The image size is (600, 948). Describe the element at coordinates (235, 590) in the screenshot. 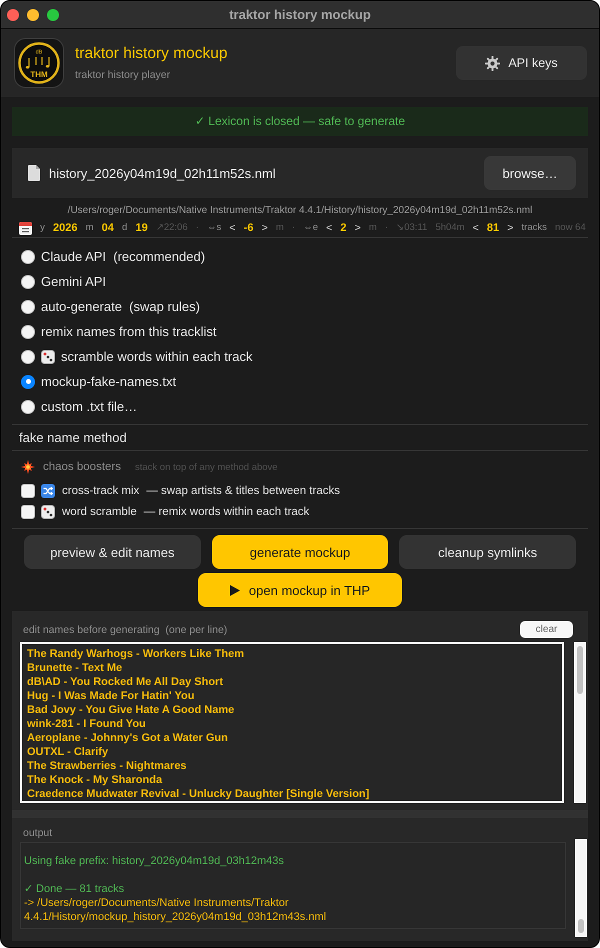

I see `play-icon` at that location.